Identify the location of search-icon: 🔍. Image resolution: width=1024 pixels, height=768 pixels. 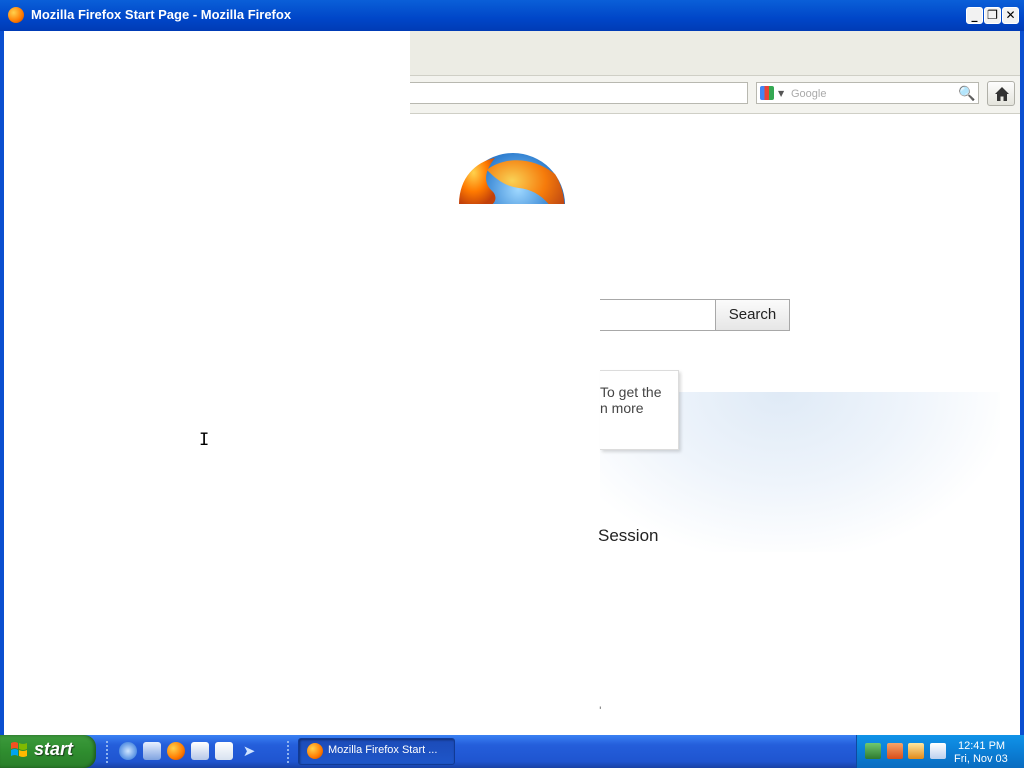
(967, 94).